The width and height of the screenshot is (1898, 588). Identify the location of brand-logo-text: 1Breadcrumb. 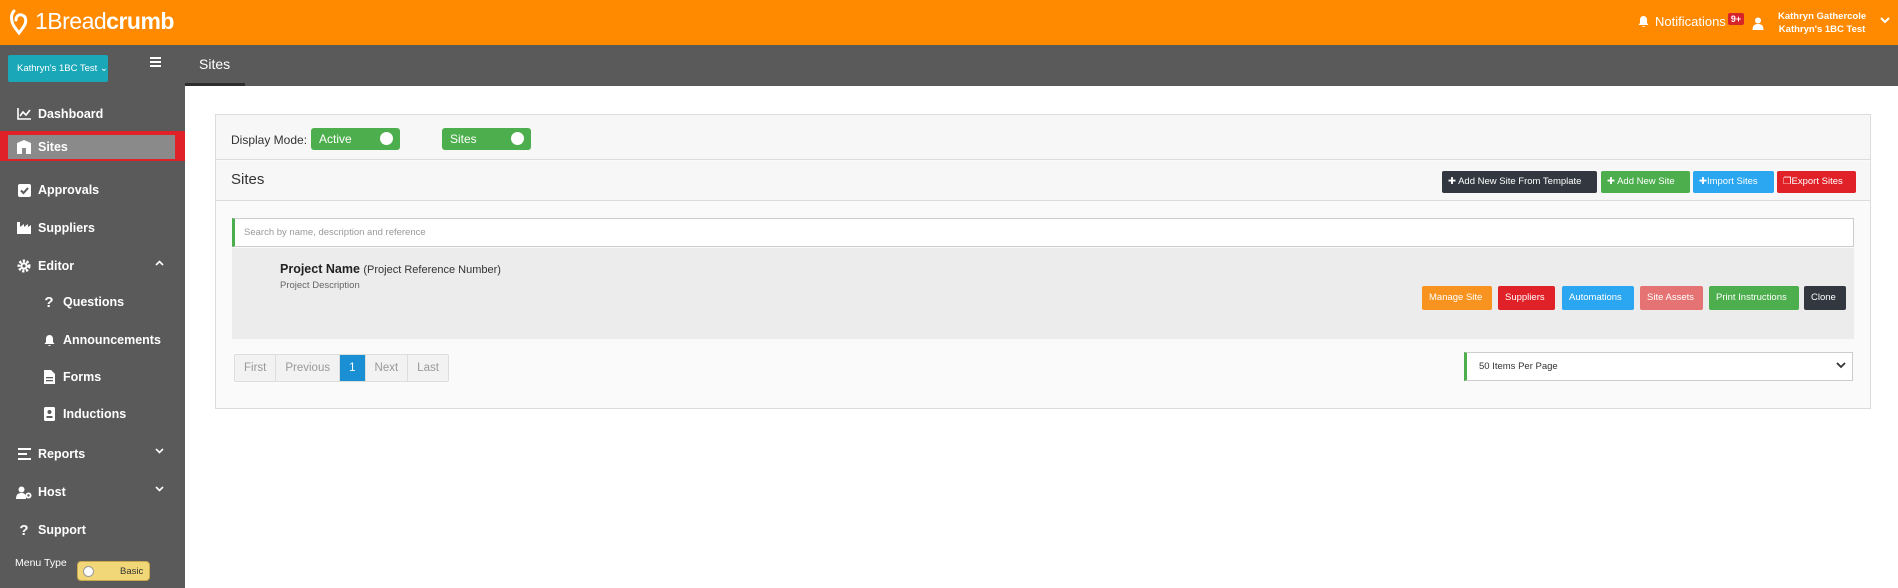
(104, 21).